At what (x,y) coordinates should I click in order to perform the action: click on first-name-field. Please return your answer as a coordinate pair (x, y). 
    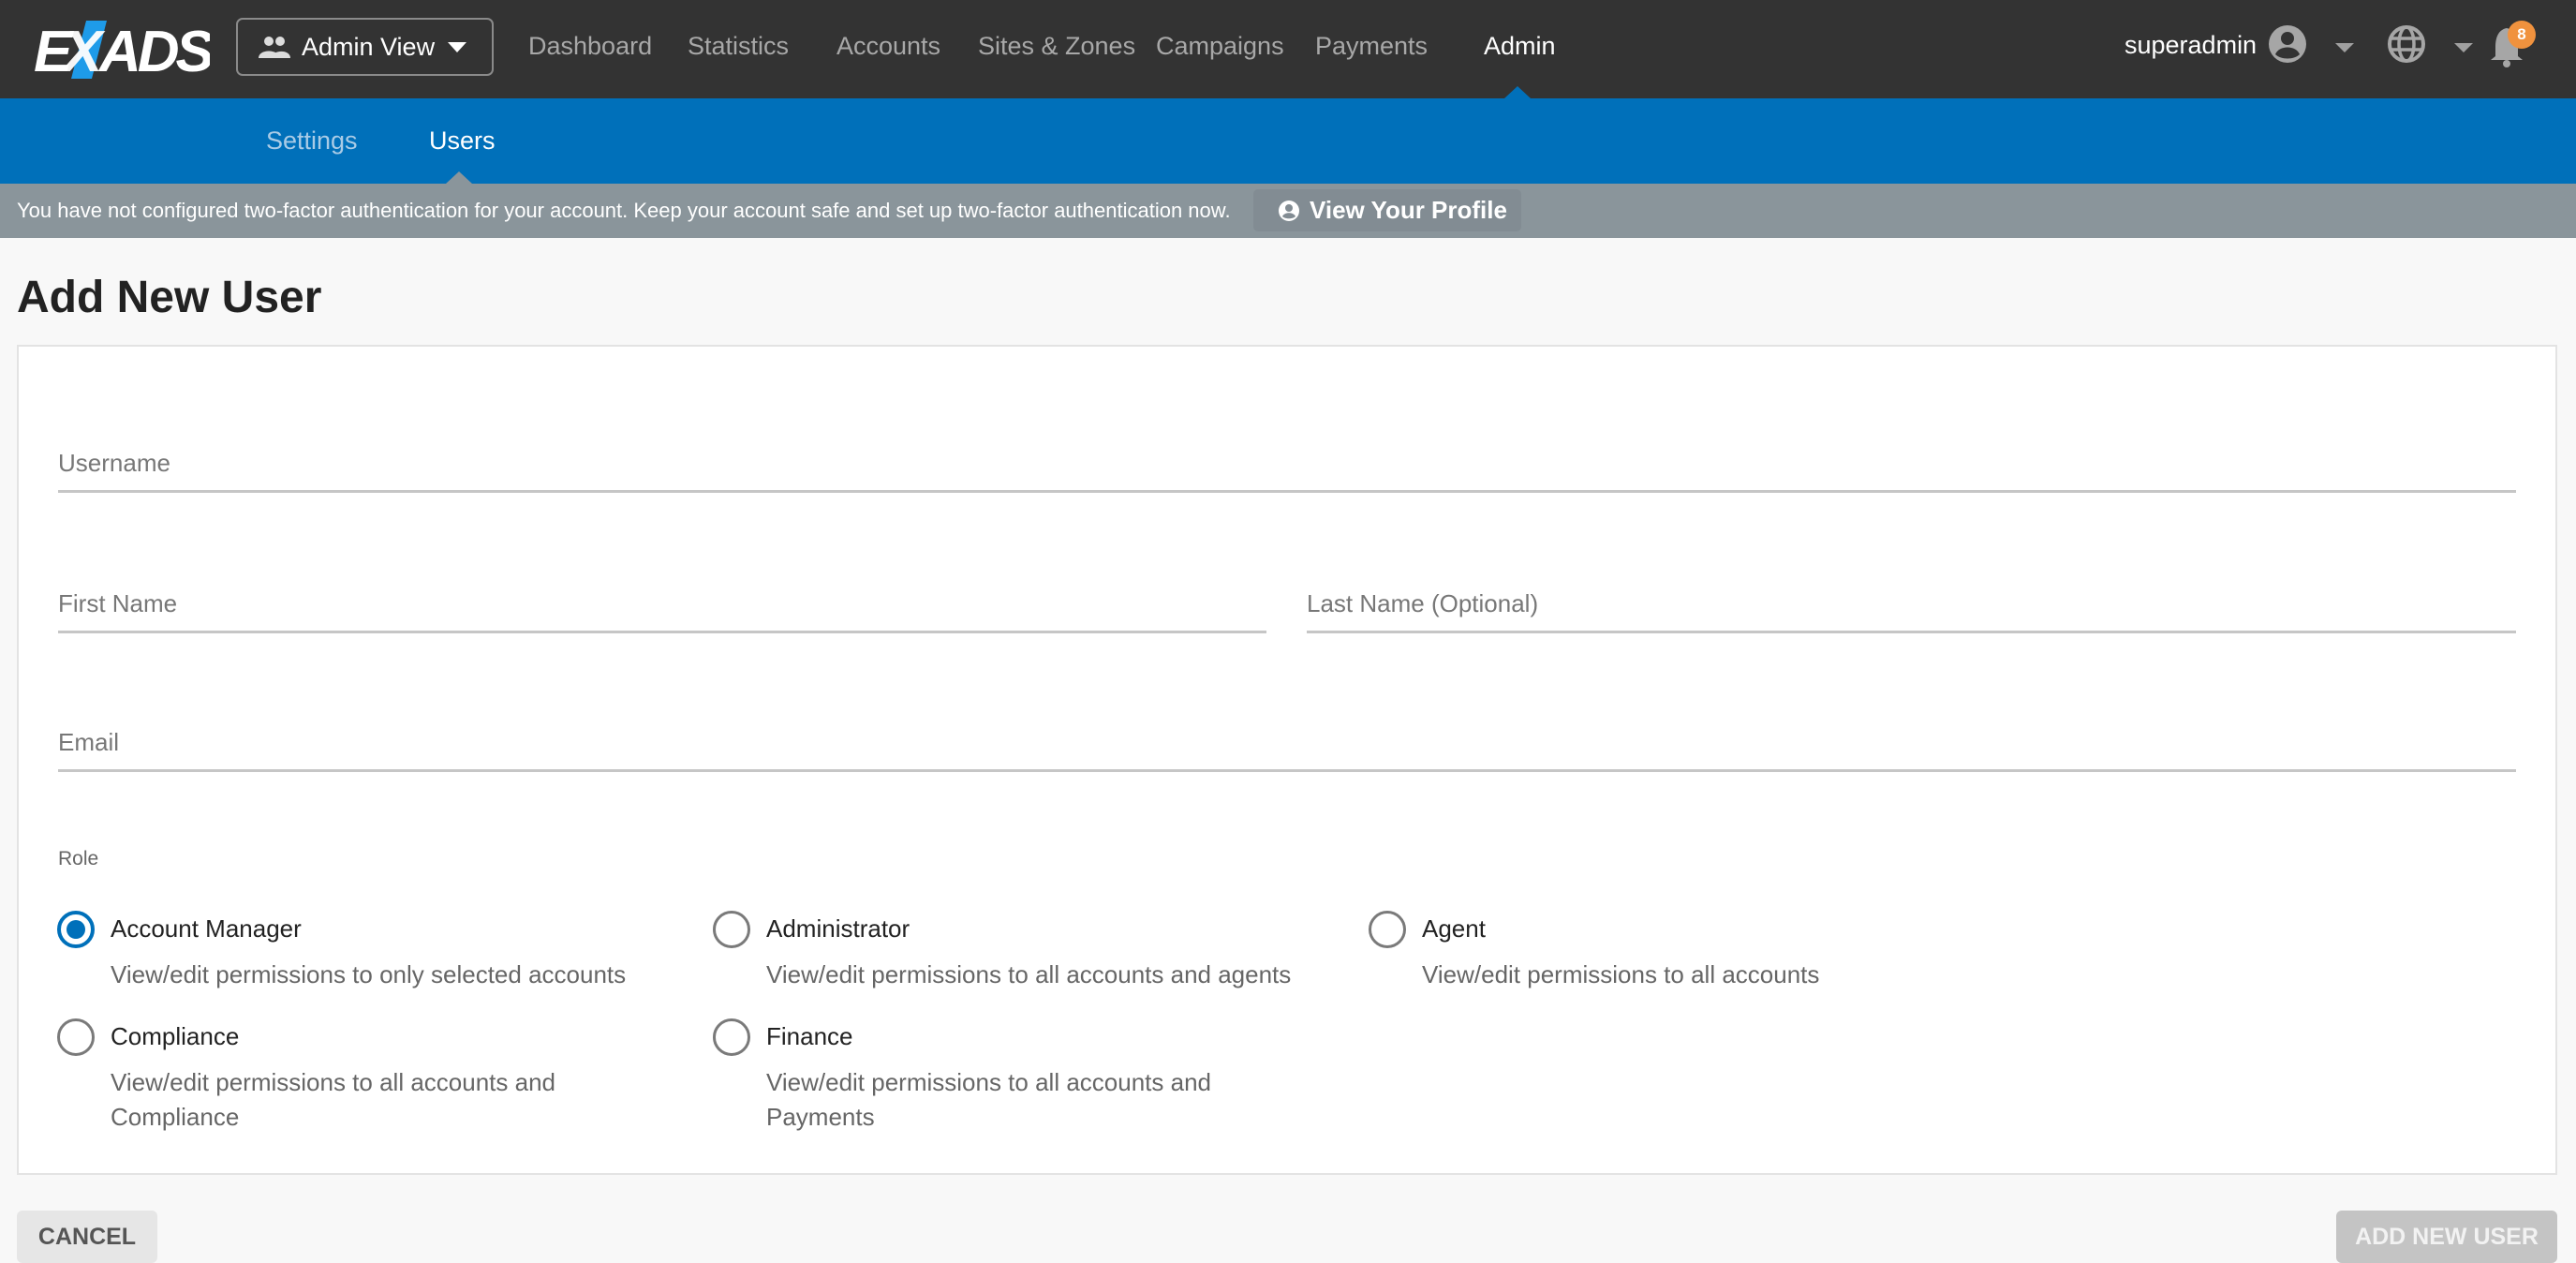
    Looking at the image, I should click on (662, 604).